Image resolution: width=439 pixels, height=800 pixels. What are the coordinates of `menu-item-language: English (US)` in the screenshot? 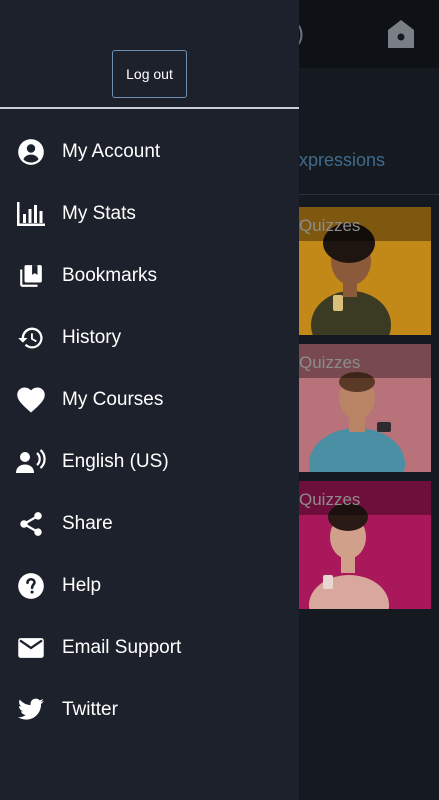 It's located at (149, 462).